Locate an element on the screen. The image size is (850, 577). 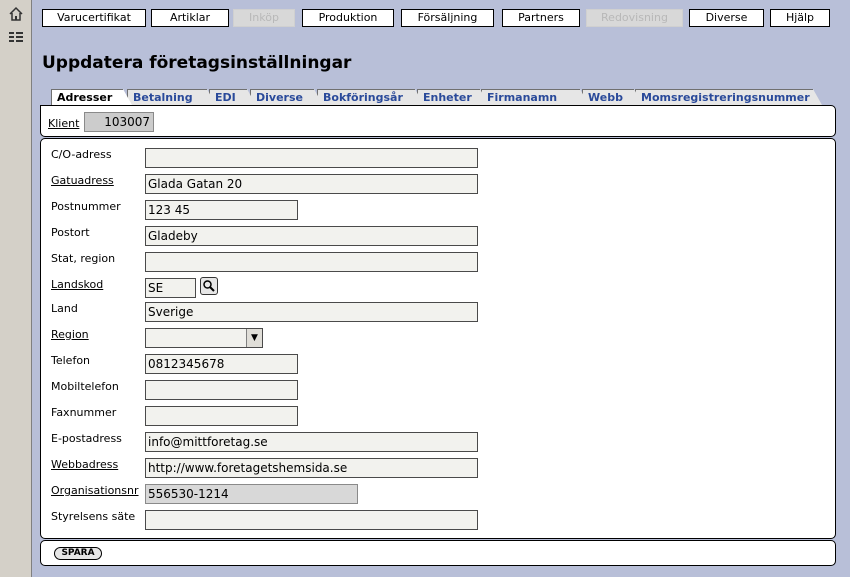
chevron-down-icon: ▼ is located at coordinates (254, 338).